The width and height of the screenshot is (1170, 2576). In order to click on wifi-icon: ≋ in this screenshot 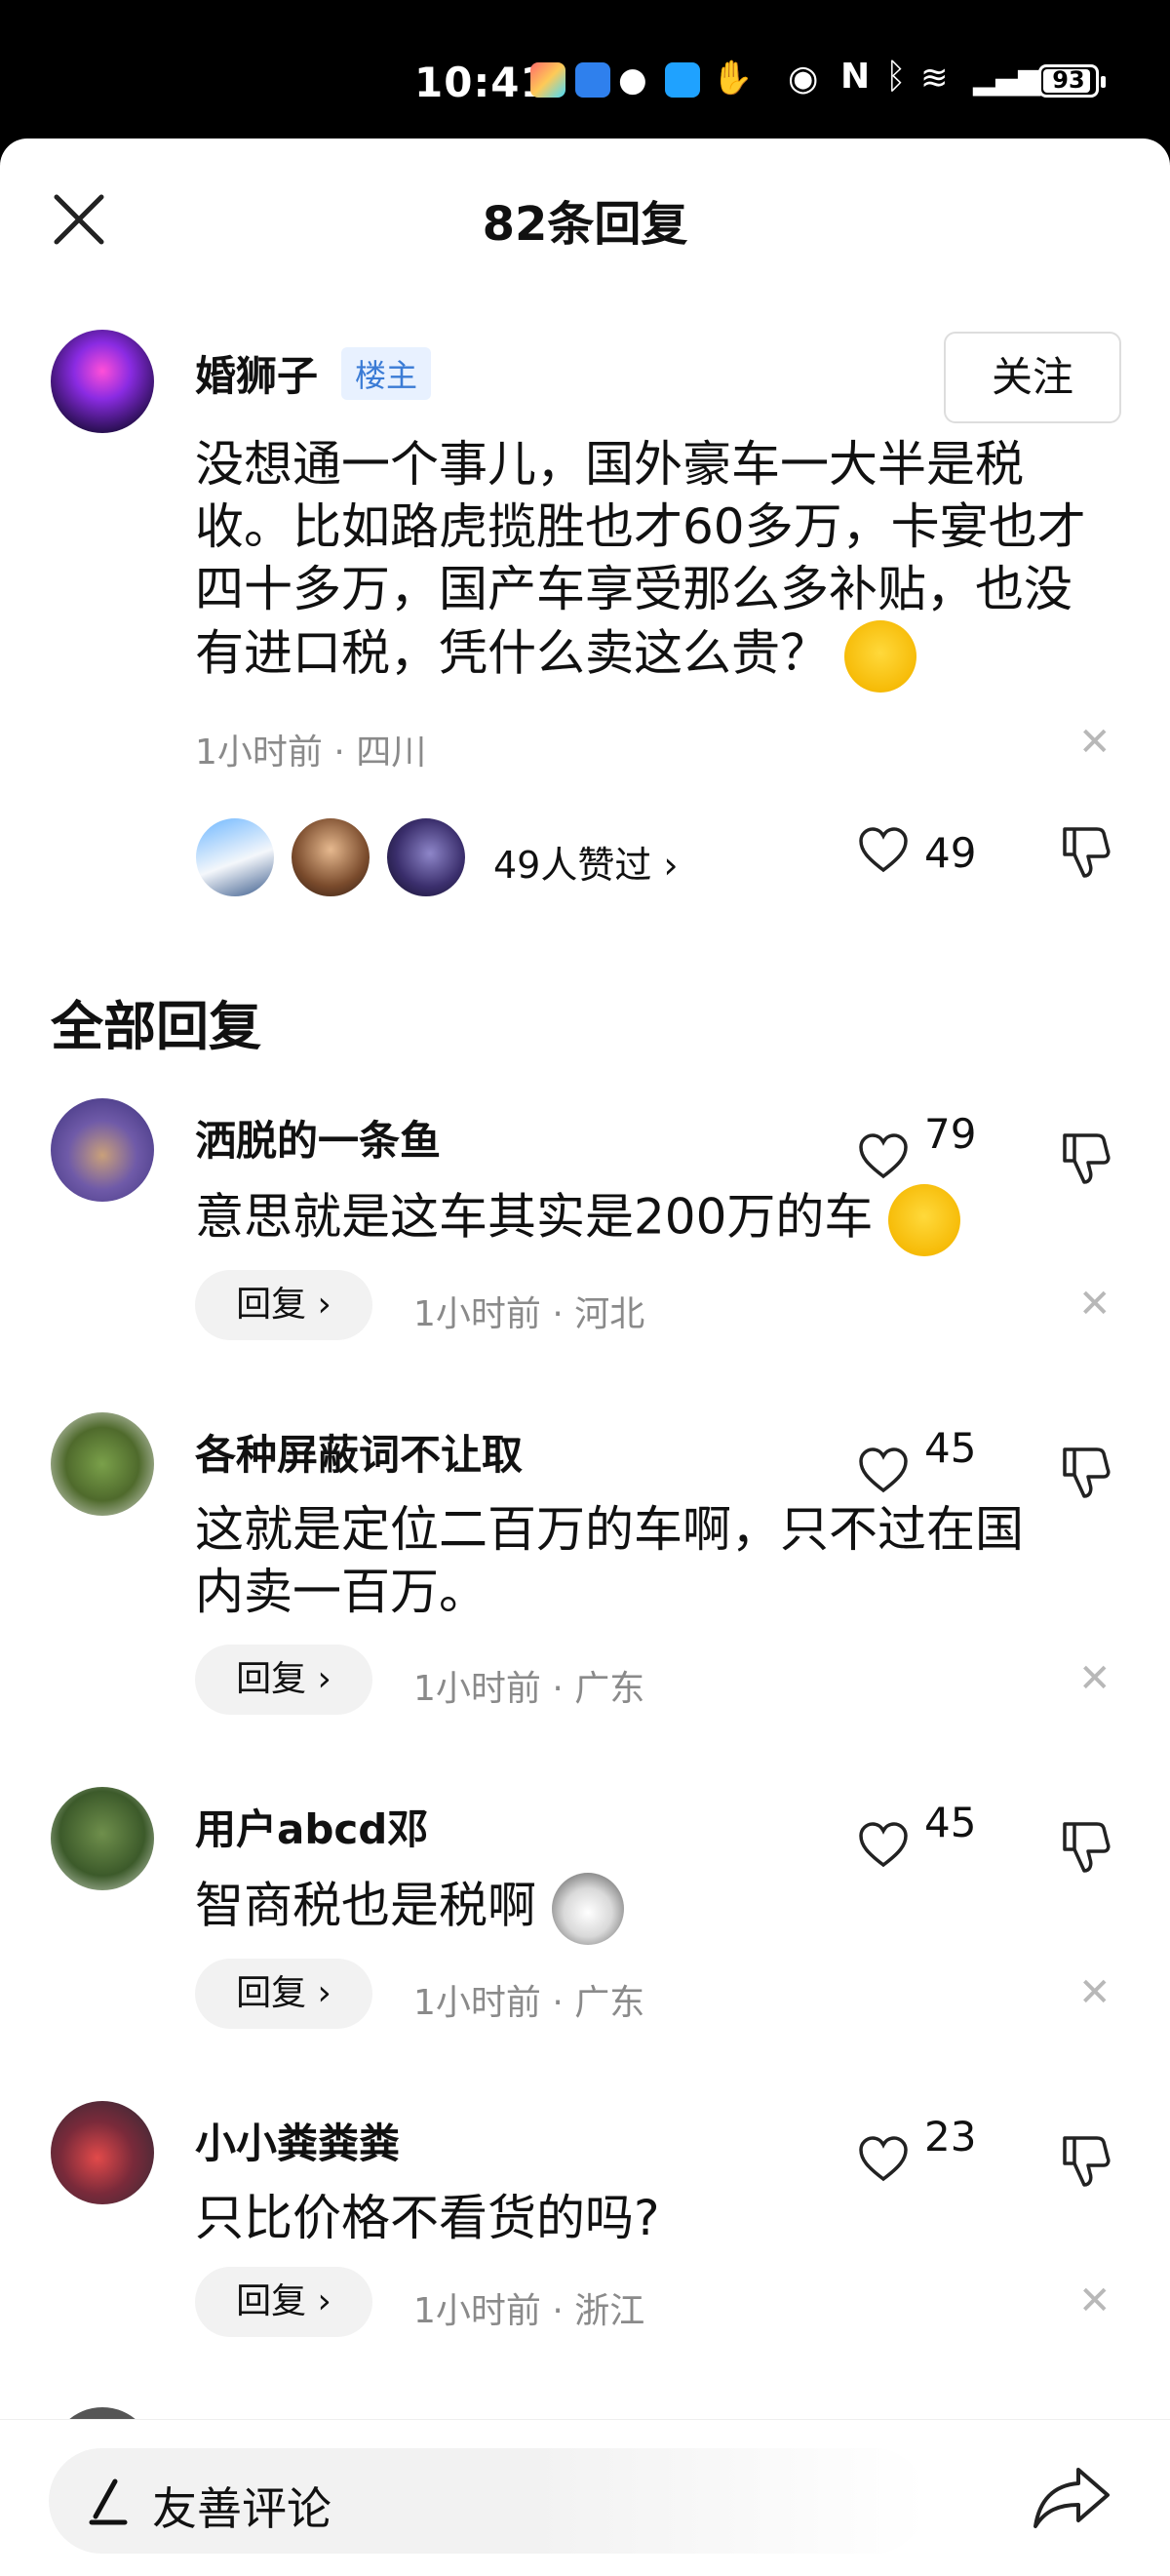, I will do `click(934, 78)`.